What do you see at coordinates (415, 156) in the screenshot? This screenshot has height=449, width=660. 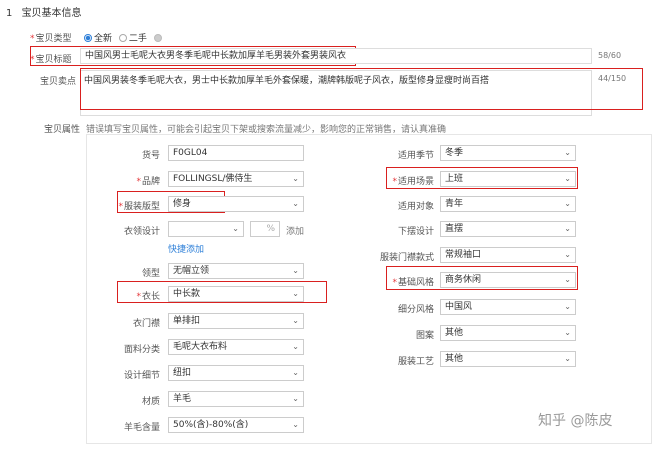 I see `label-text: 适用季节` at bounding box center [415, 156].